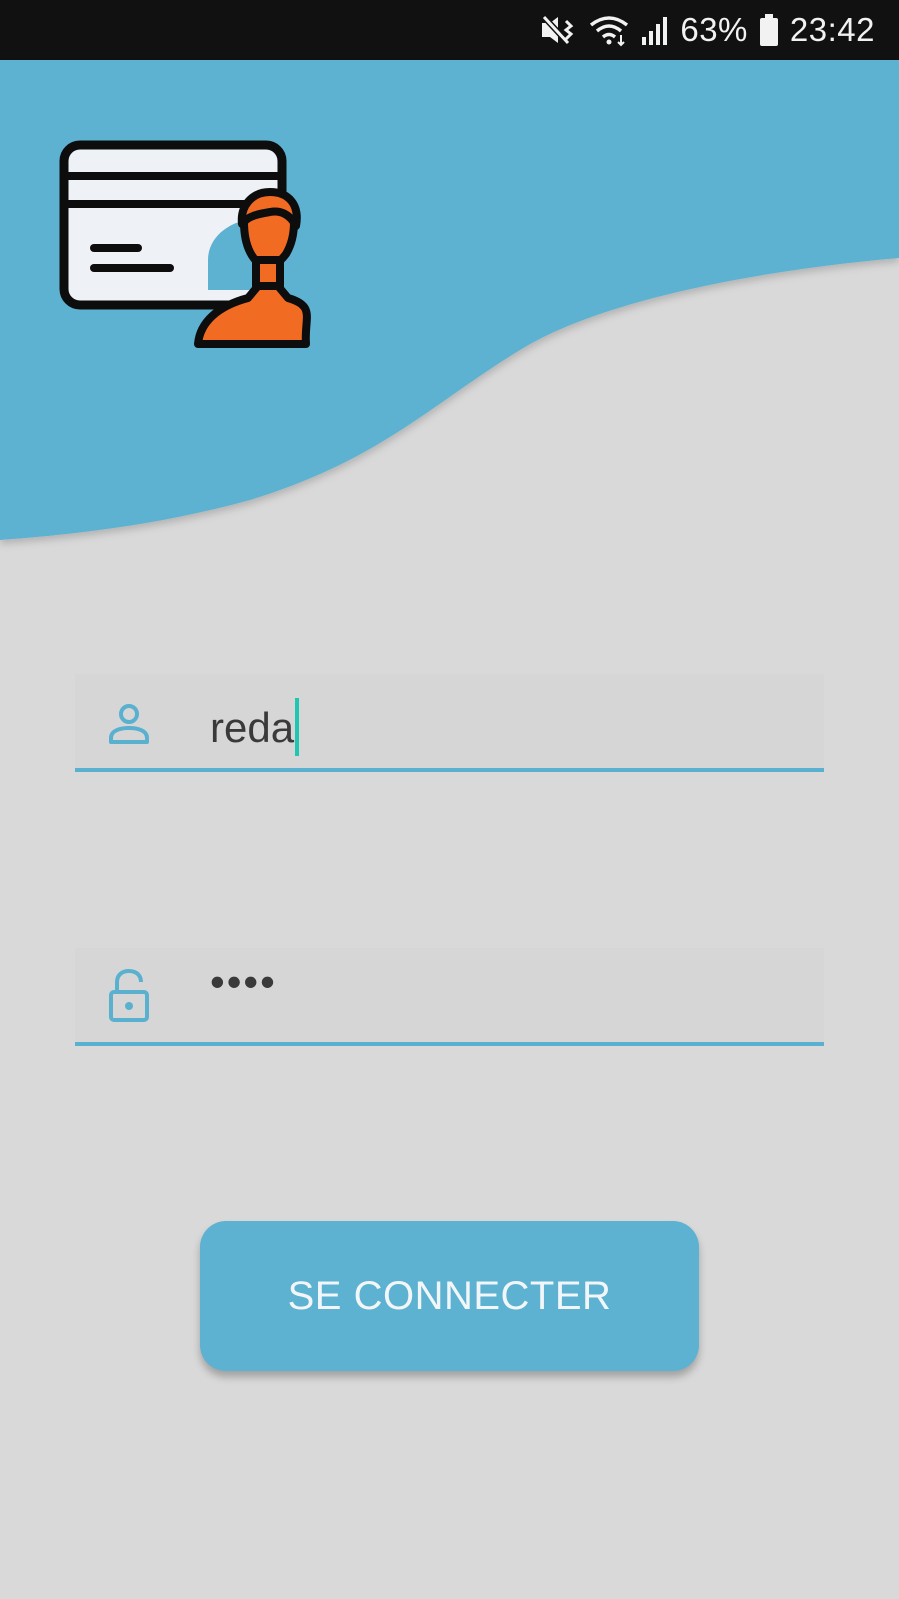  I want to click on text-cursor, so click(297, 727).